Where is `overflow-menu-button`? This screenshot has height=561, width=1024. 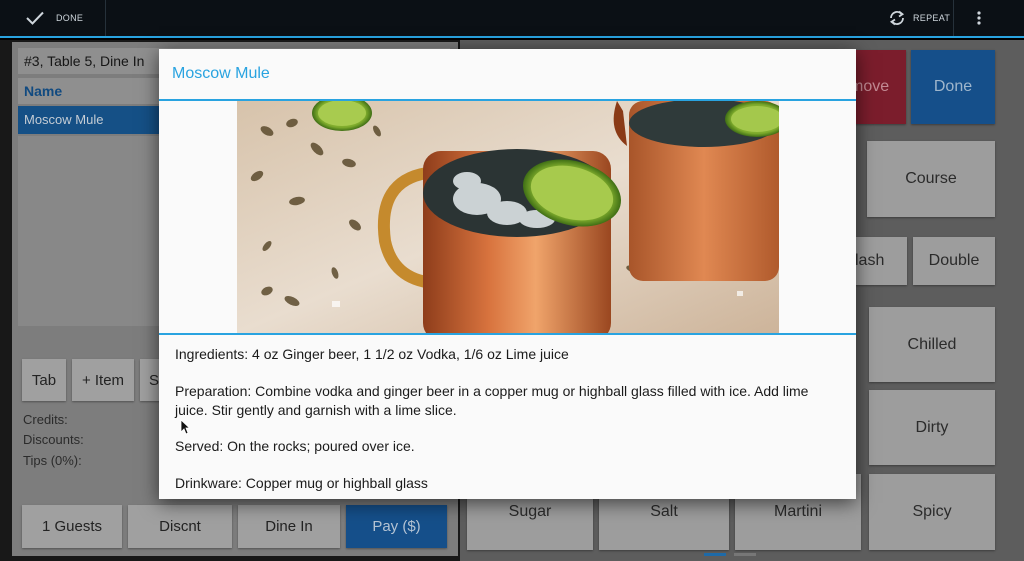 overflow-menu-button is located at coordinates (979, 18).